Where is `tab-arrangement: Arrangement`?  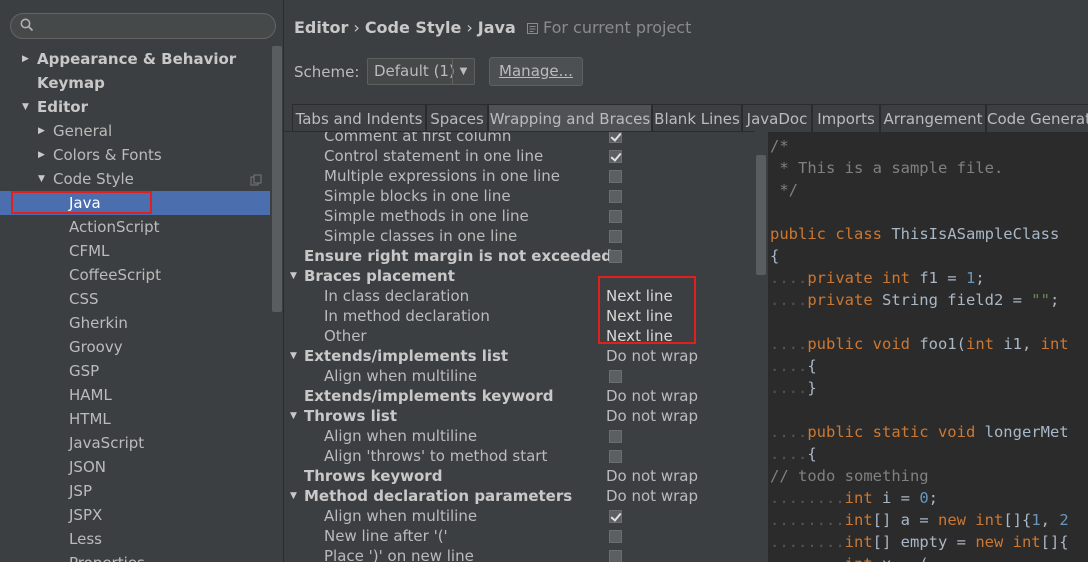
tab-arrangement: Arrangement is located at coordinates (933, 118).